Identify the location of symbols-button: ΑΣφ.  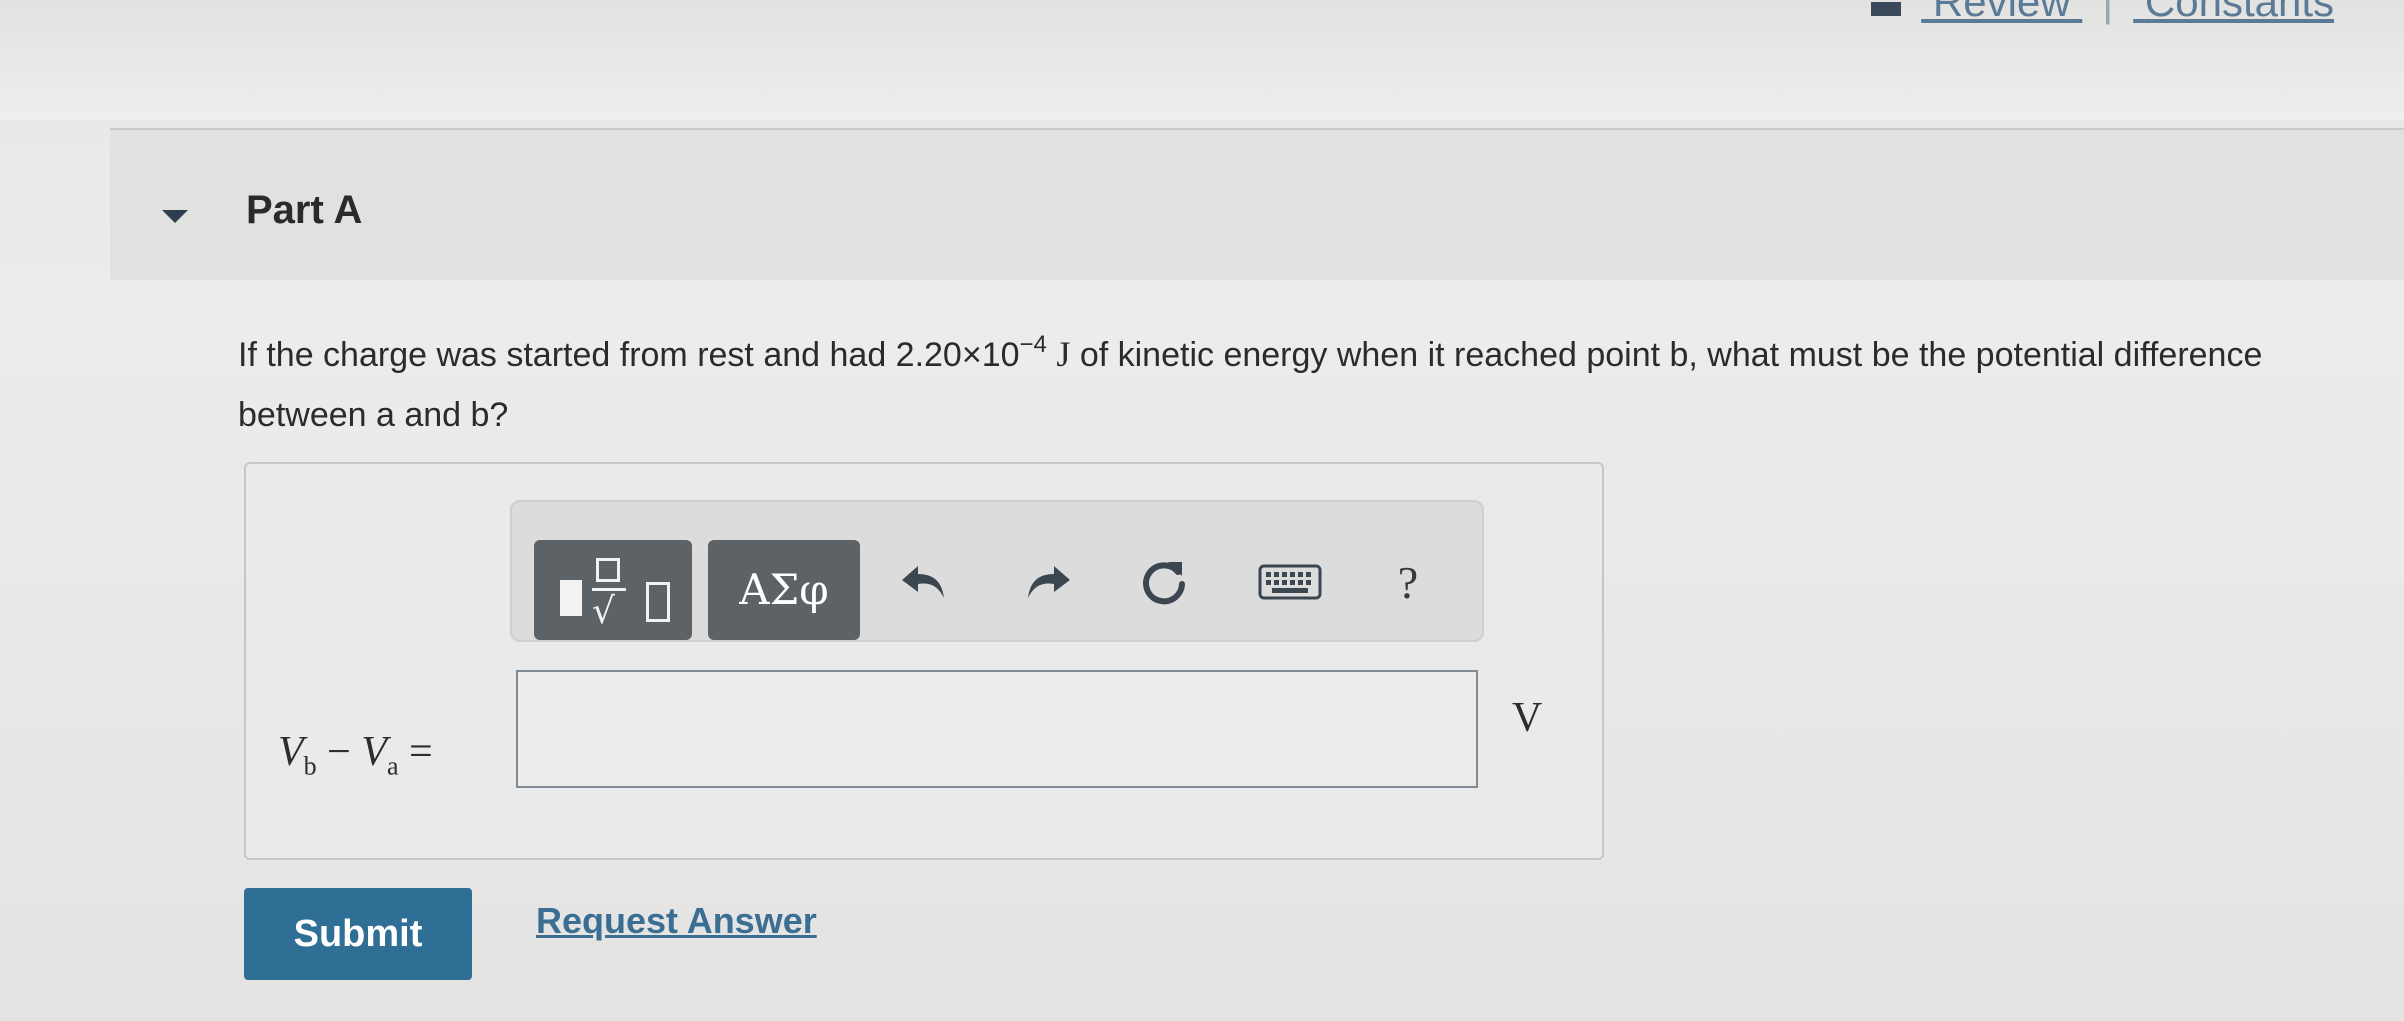
(784, 590).